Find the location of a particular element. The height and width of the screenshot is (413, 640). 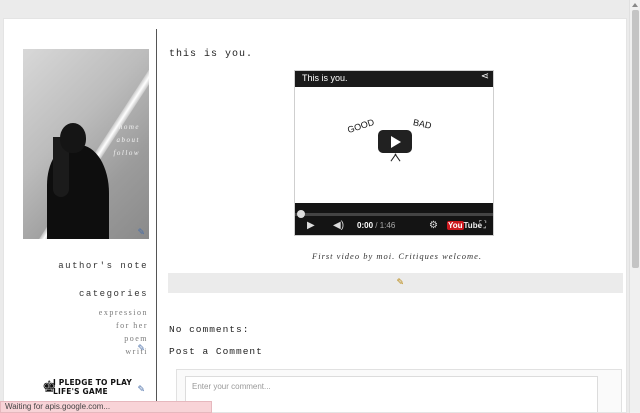

play-icon: ▶ is located at coordinates (311, 226).